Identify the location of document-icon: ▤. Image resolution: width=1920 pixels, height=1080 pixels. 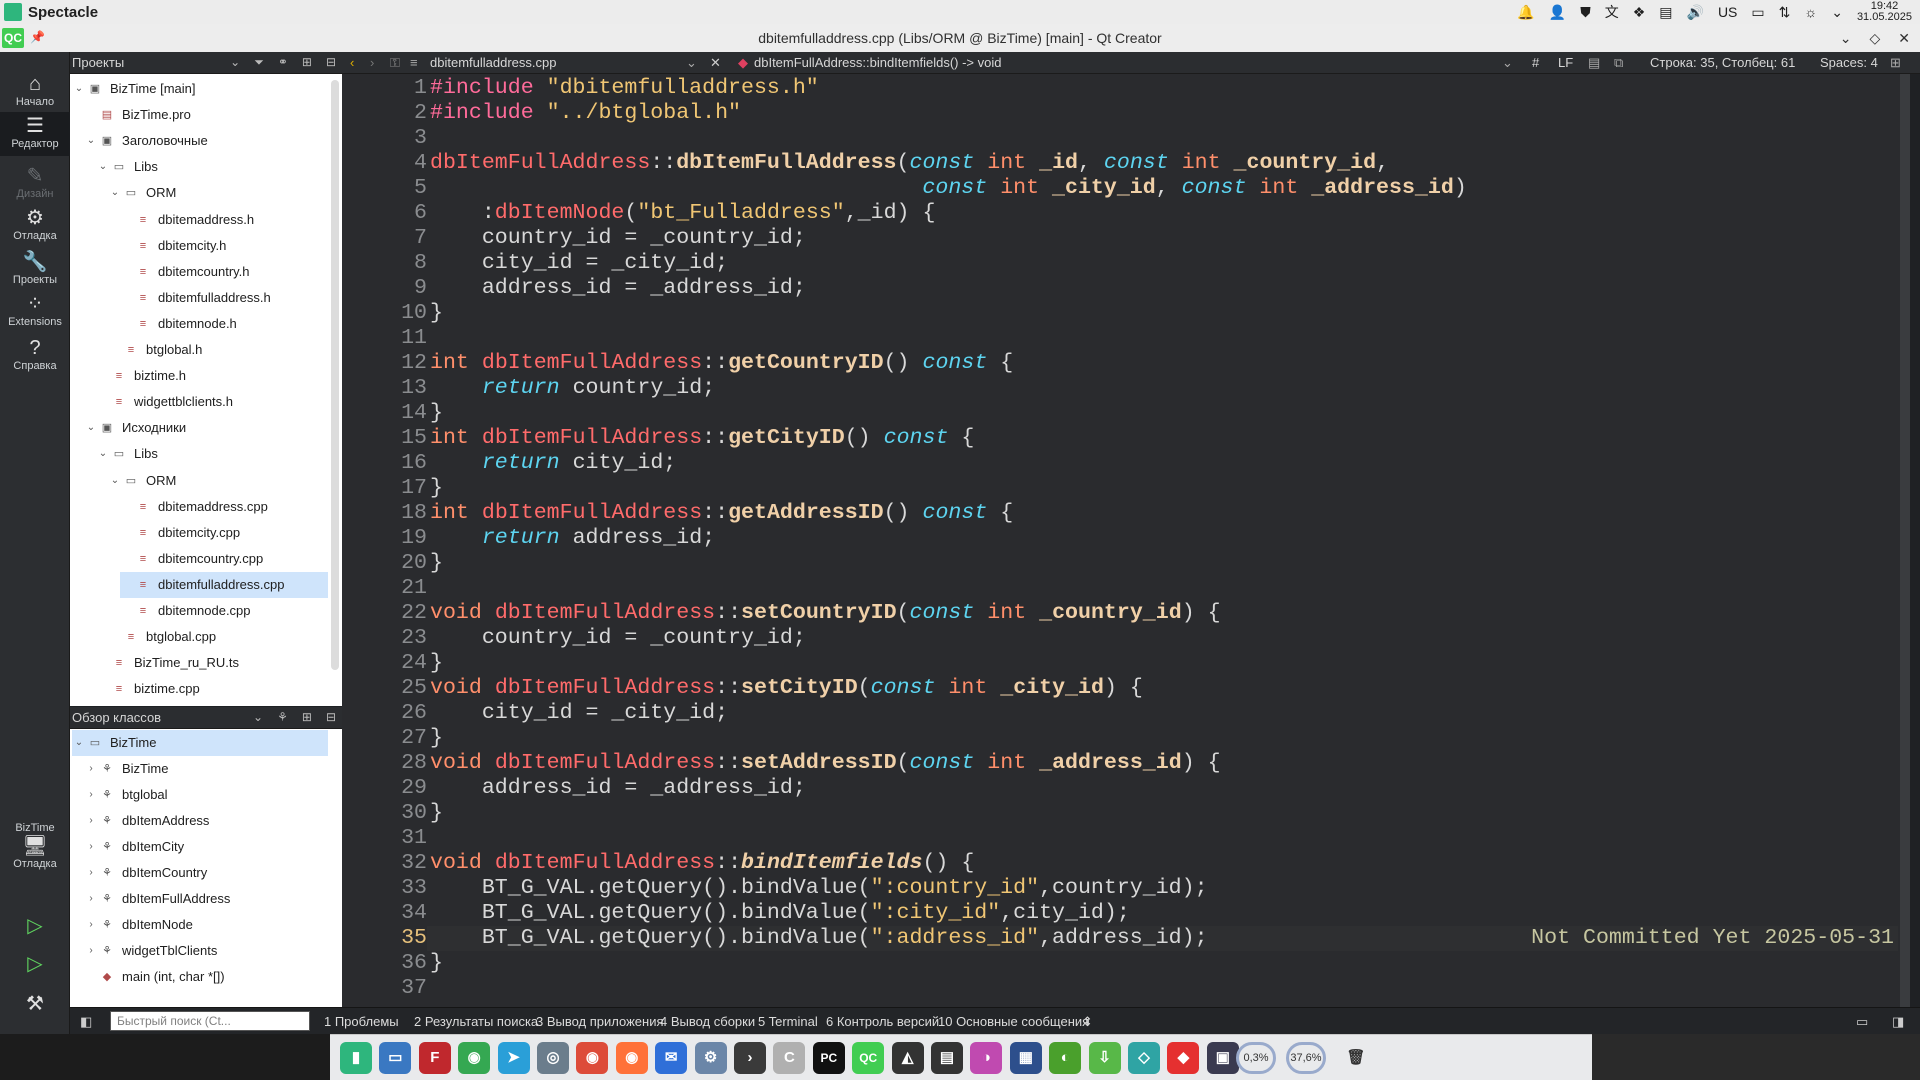
(1594, 63).